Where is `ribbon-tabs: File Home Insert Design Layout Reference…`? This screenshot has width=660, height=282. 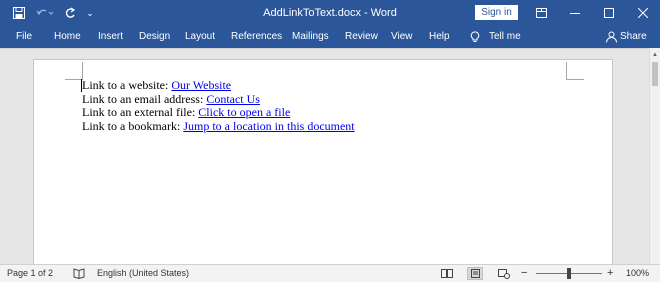
ribbon-tabs: File Home Insert Design Layout Reference… is located at coordinates (330, 37).